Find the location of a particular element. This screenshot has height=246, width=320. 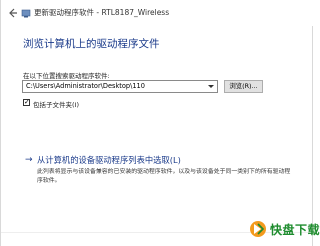

watermark-logo: 快盘下载 is located at coordinates (284, 231).